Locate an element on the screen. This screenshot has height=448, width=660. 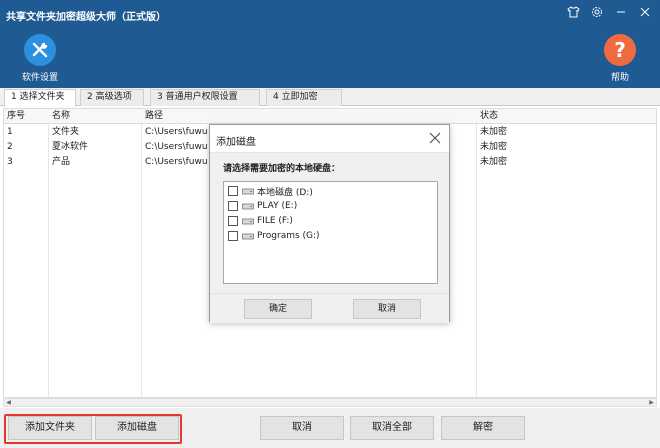
row-name: 夏冰软件 is located at coordinates (70, 147).